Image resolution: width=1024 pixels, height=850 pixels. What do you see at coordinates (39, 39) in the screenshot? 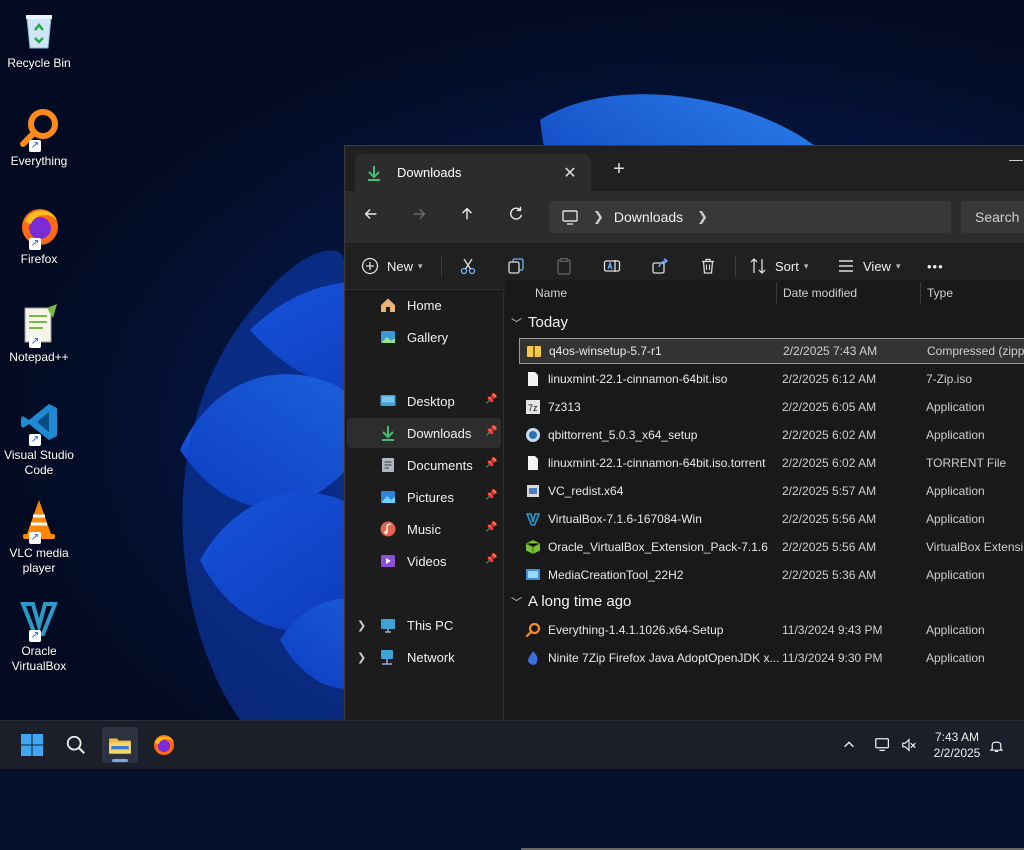
I see `desktop-icon-recycle-bin: Recycle Bin` at bounding box center [39, 39].